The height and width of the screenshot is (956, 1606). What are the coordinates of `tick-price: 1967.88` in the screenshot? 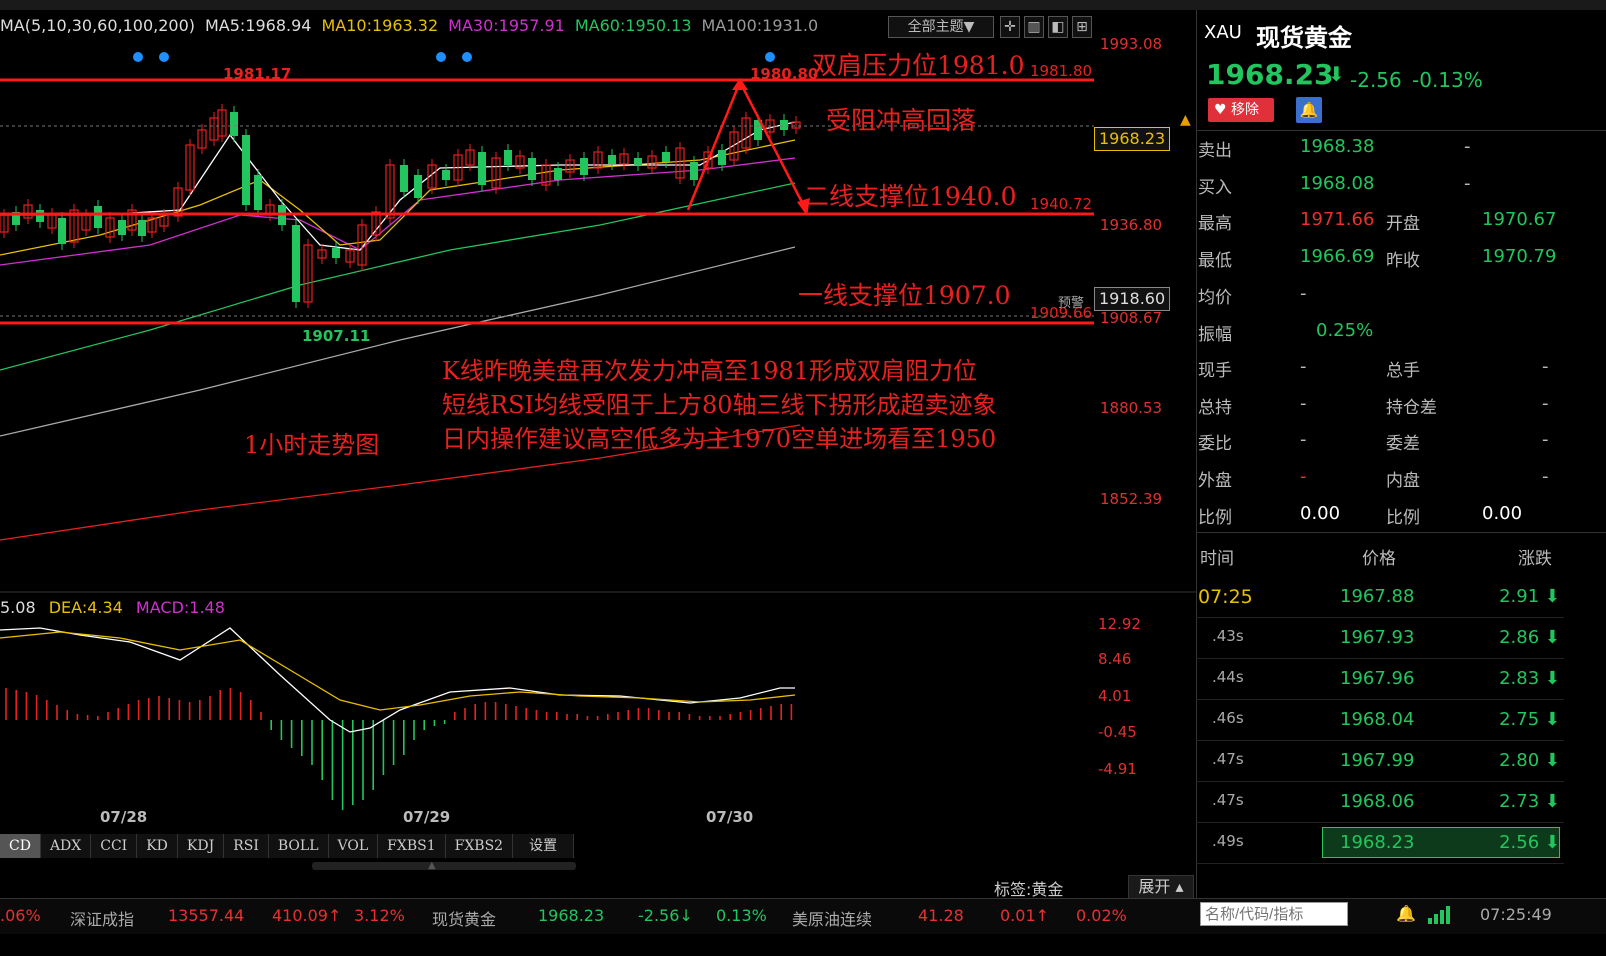 It's located at (1377, 596).